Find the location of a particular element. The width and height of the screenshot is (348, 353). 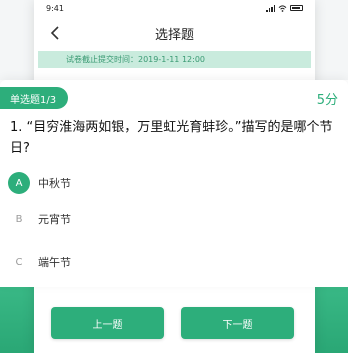

option-c: C 端午节 is located at coordinates (173, 262).